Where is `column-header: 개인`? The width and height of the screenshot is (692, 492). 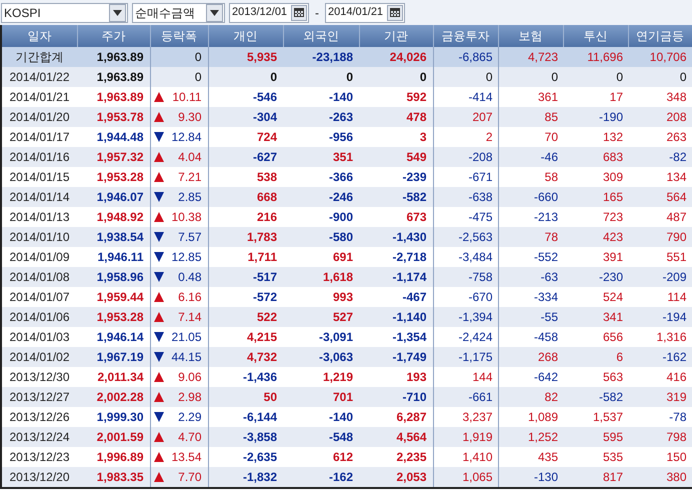
column-header: 개인 is located at coordinates (245, 36).